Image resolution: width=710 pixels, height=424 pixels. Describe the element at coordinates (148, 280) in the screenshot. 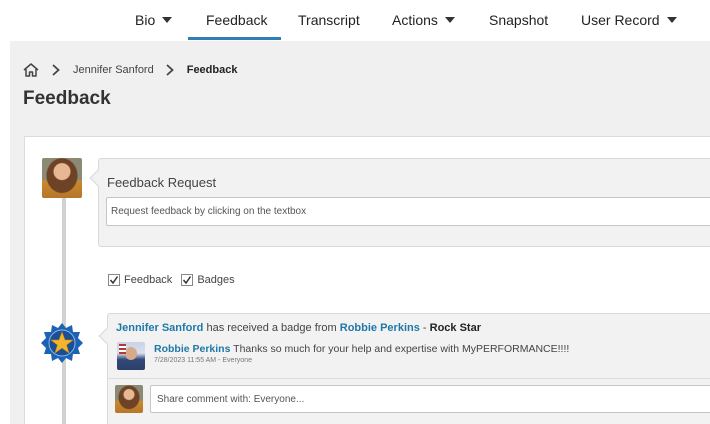

I see `feedback-filter-label: Feedback` at that location.